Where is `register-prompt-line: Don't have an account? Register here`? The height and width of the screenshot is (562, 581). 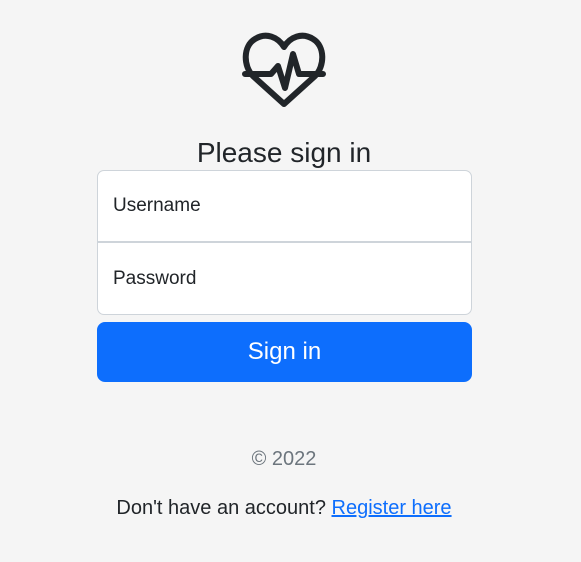
register-prompt-line: Don't have an account? Register here is located at coordinates (284, 508).